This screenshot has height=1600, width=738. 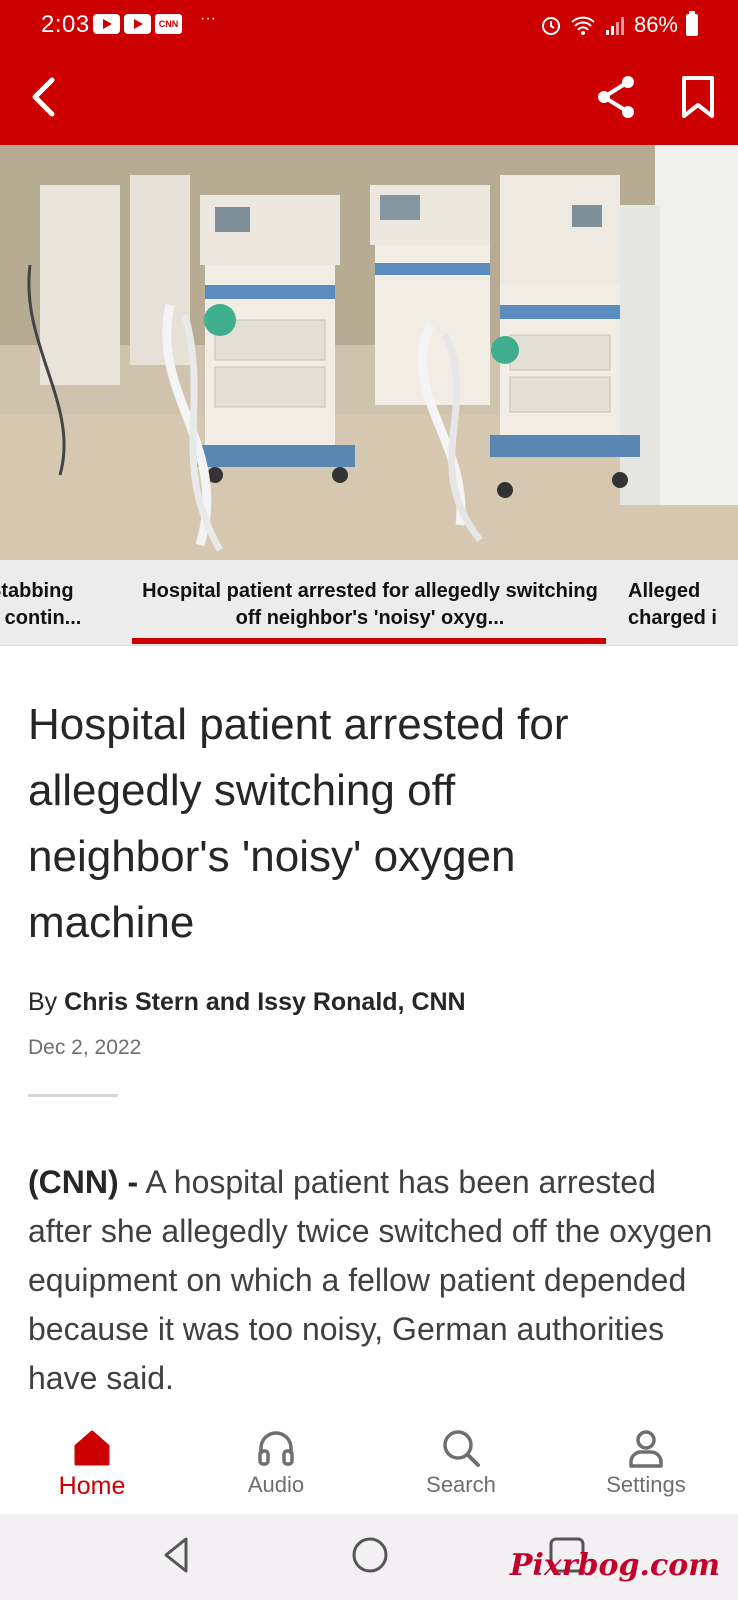 What do you see at coordinates (614, 26) in the screenshot?
I see `signal-icon` at bounding box center [614, 26].